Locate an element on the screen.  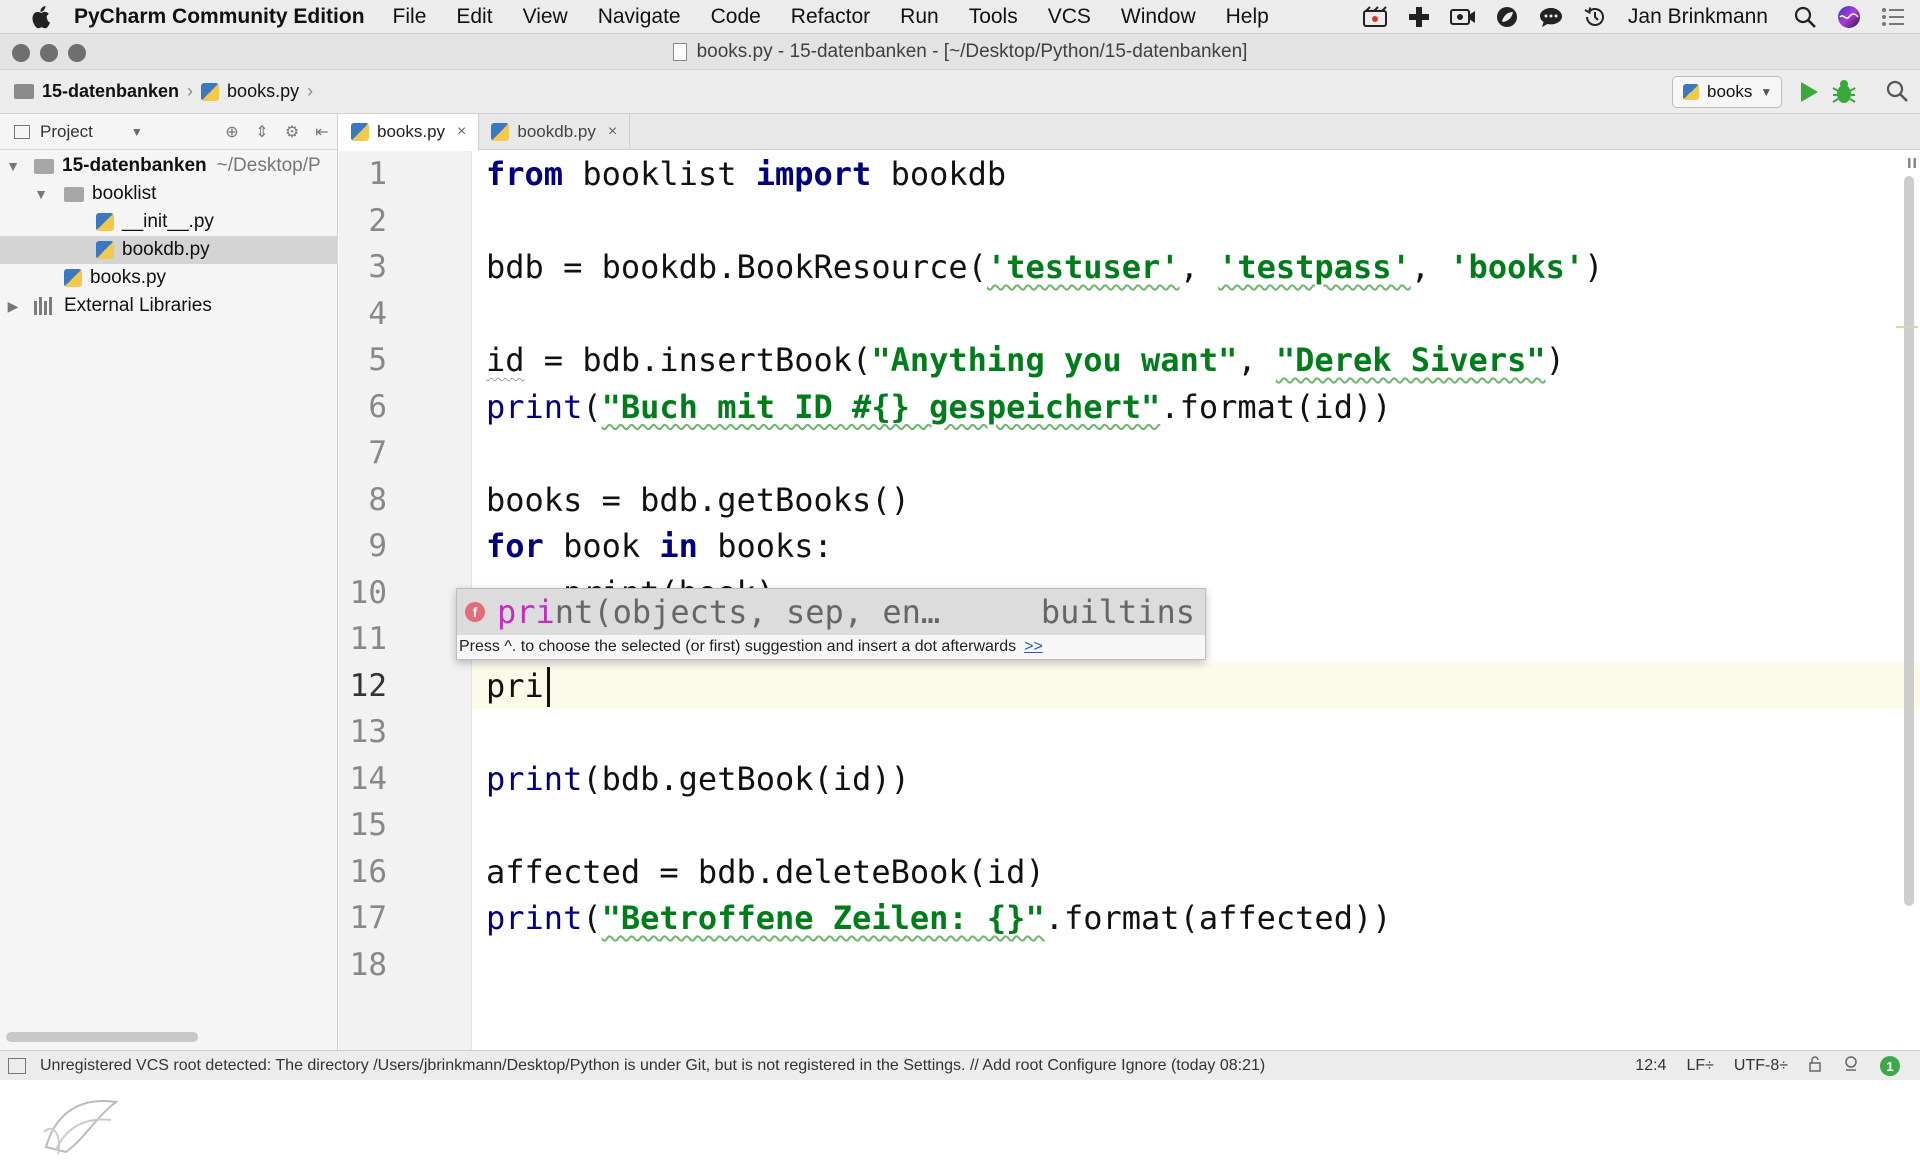
hide-panel-icon: ⇤ is located at coordinates (322, 132).